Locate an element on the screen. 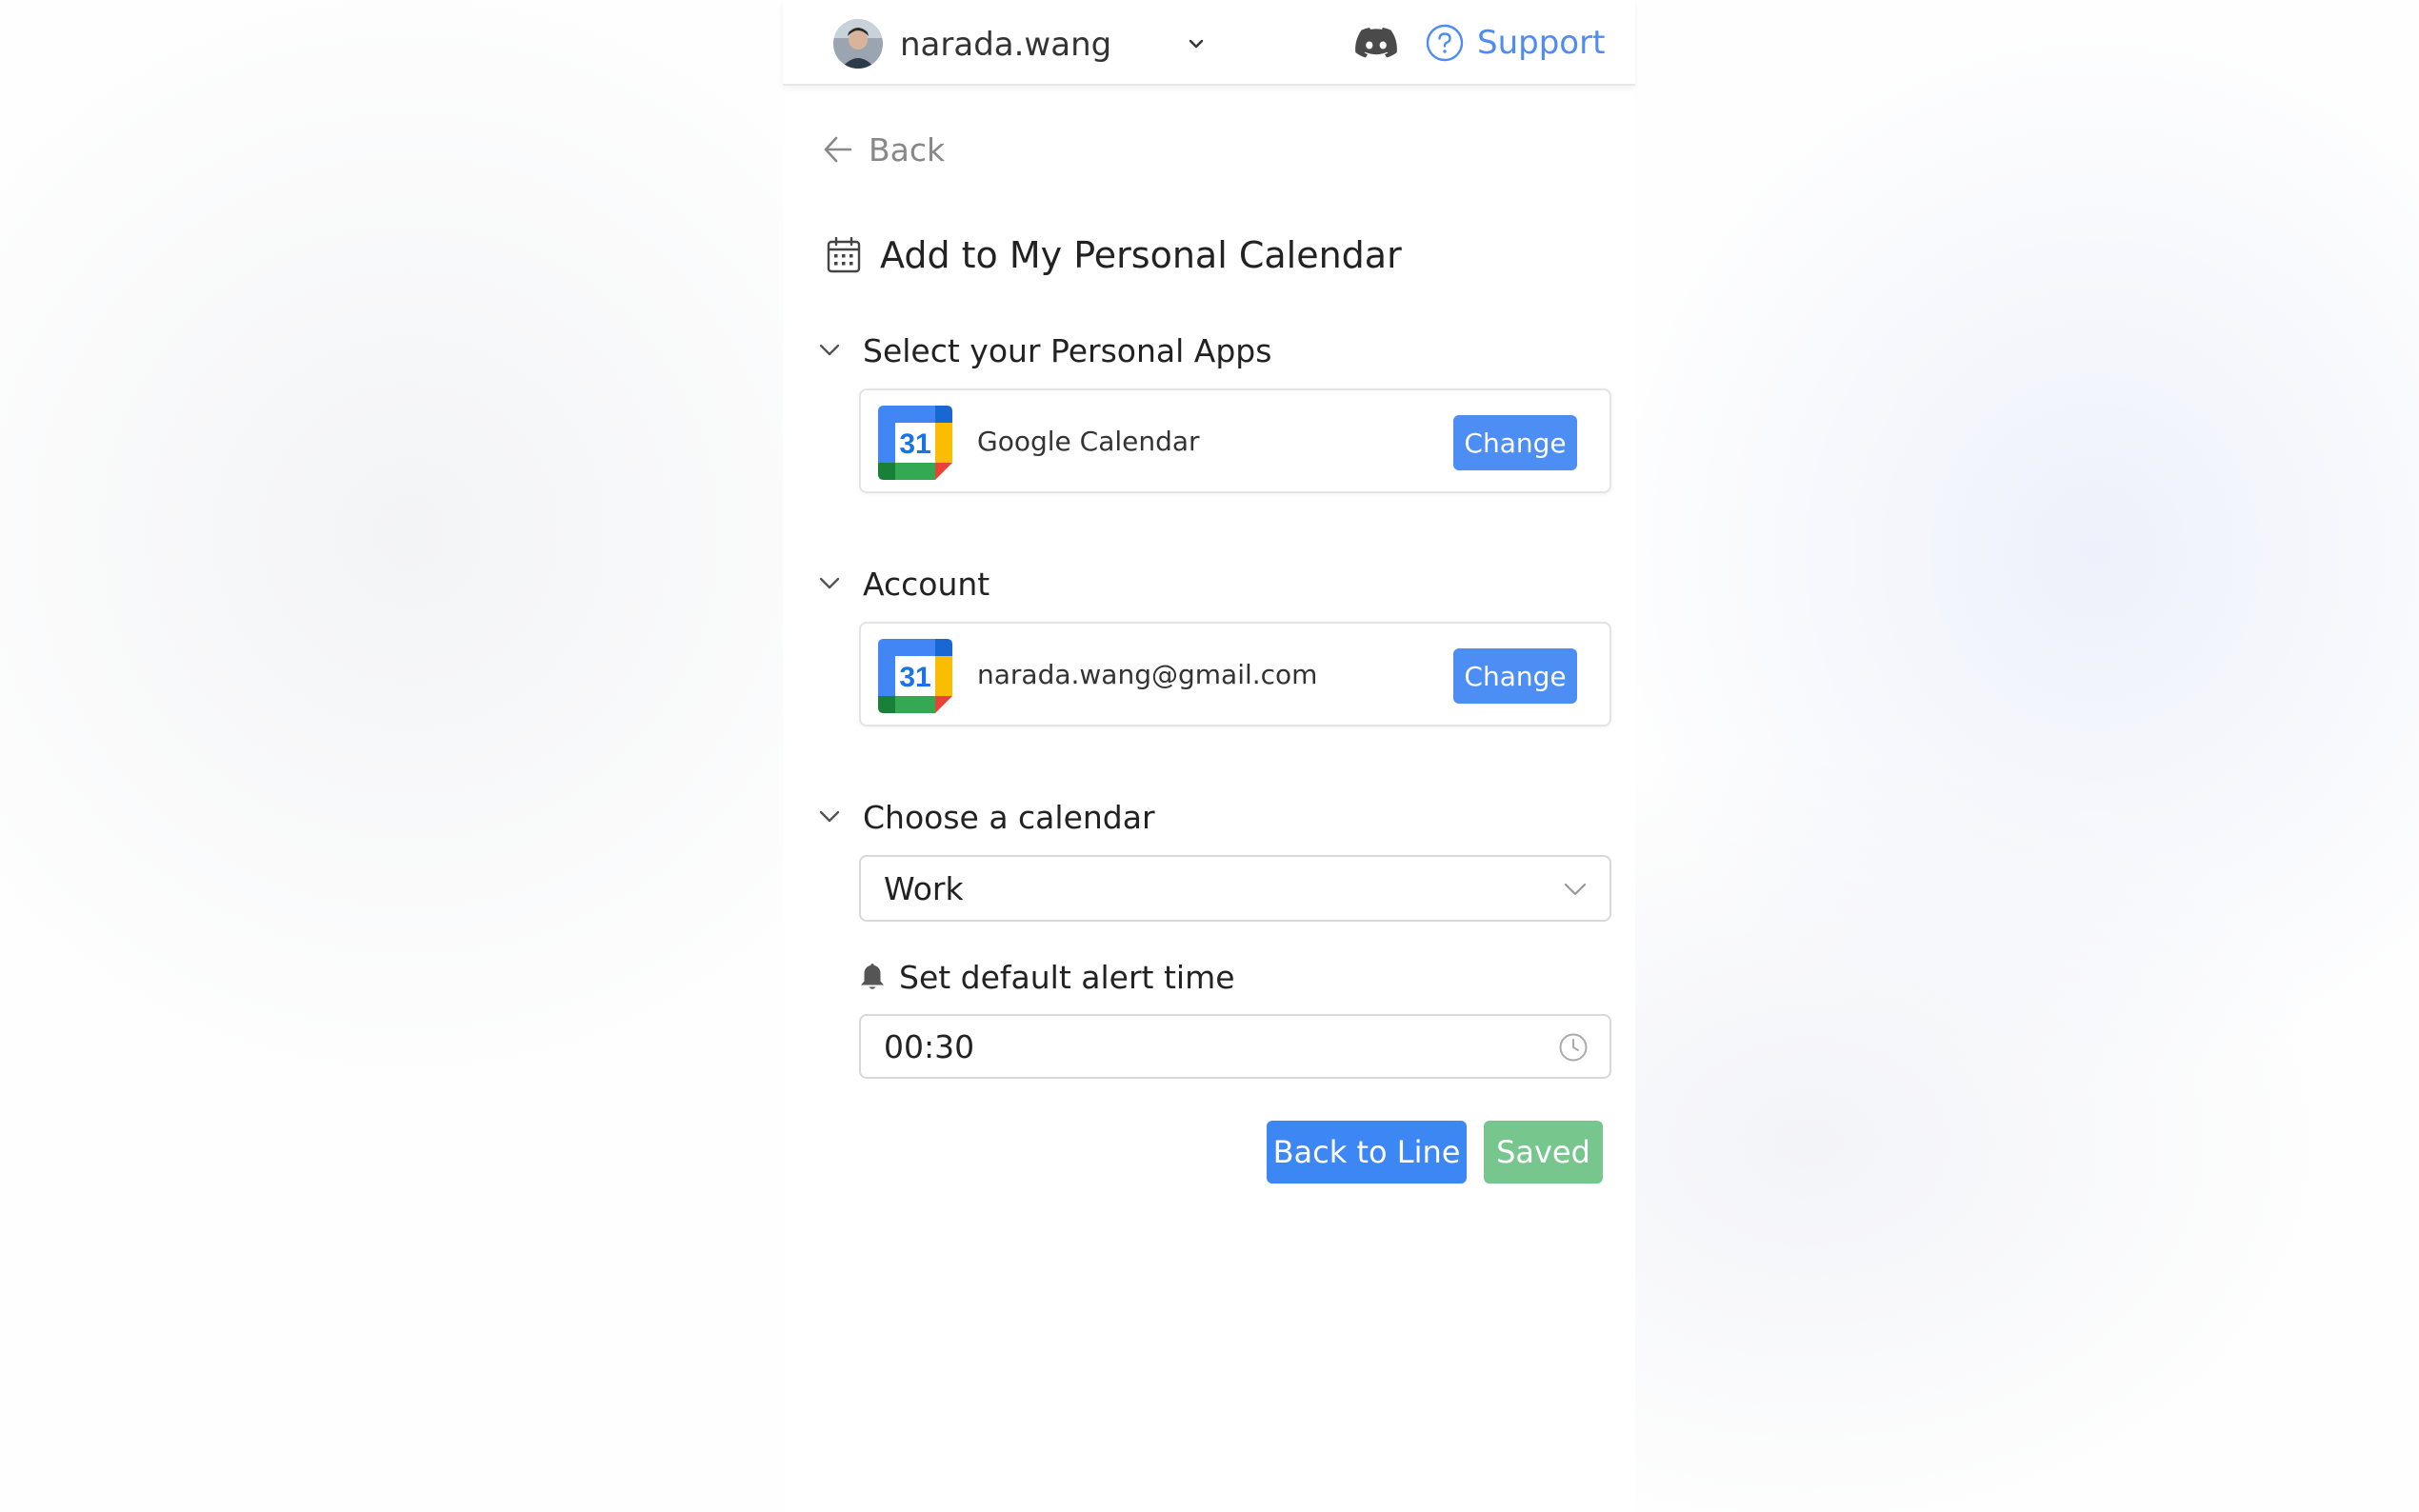 Image resolution: width=2419 pixels, height=1512 pixels. arrow-left-icon is located at coordinates (838, 149).